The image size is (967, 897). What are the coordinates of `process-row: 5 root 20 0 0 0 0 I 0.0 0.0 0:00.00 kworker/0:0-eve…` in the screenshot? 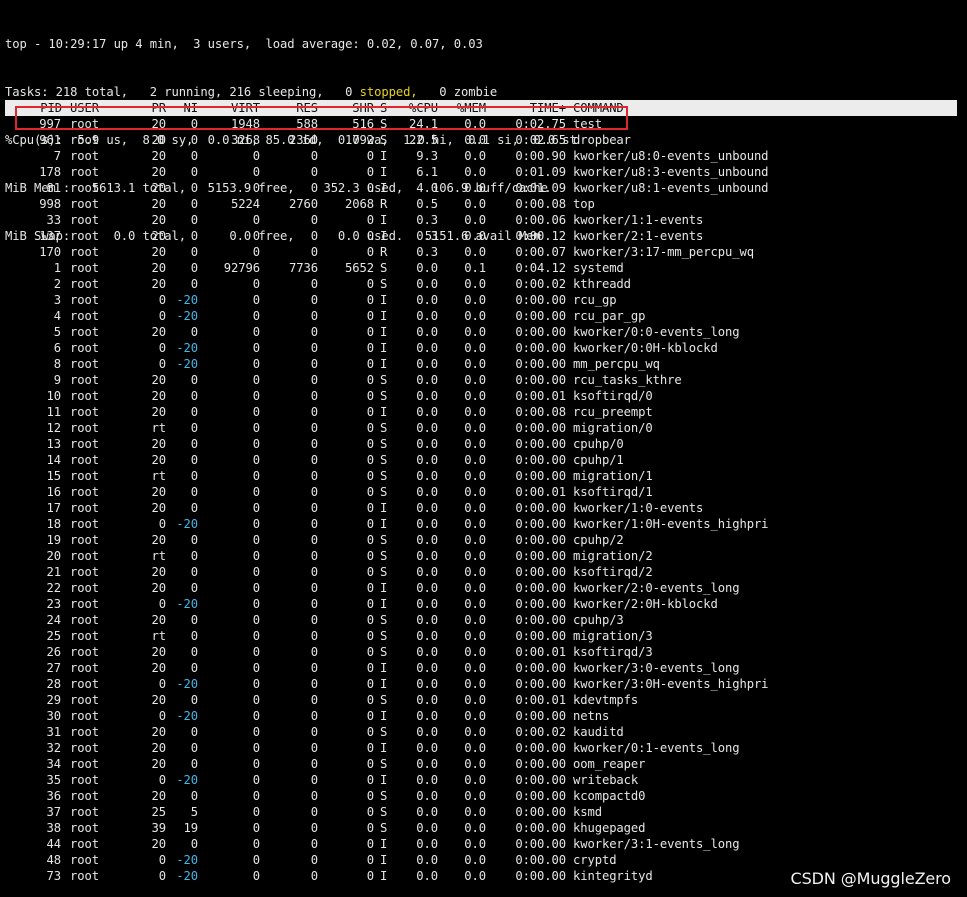 It's located at (483, 332).